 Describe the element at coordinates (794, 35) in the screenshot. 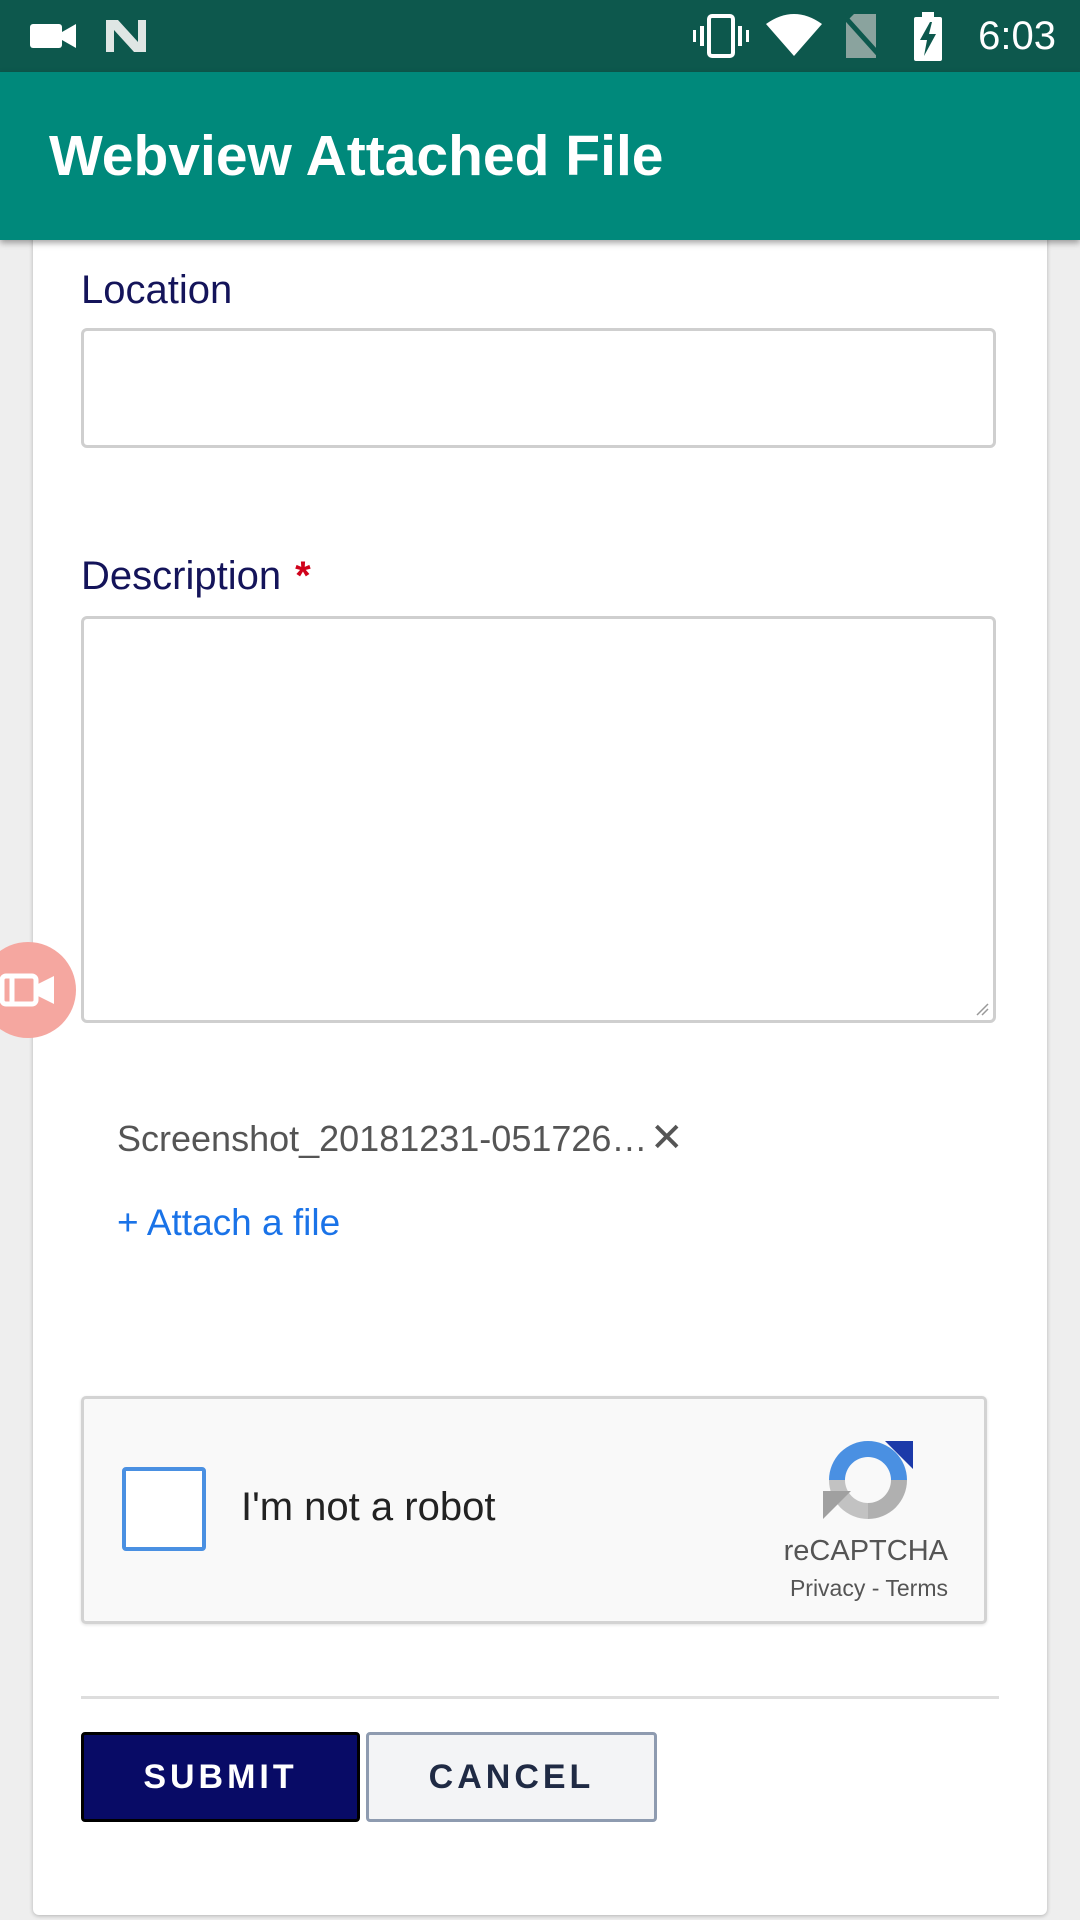

I see `wifi-icon` at that location.